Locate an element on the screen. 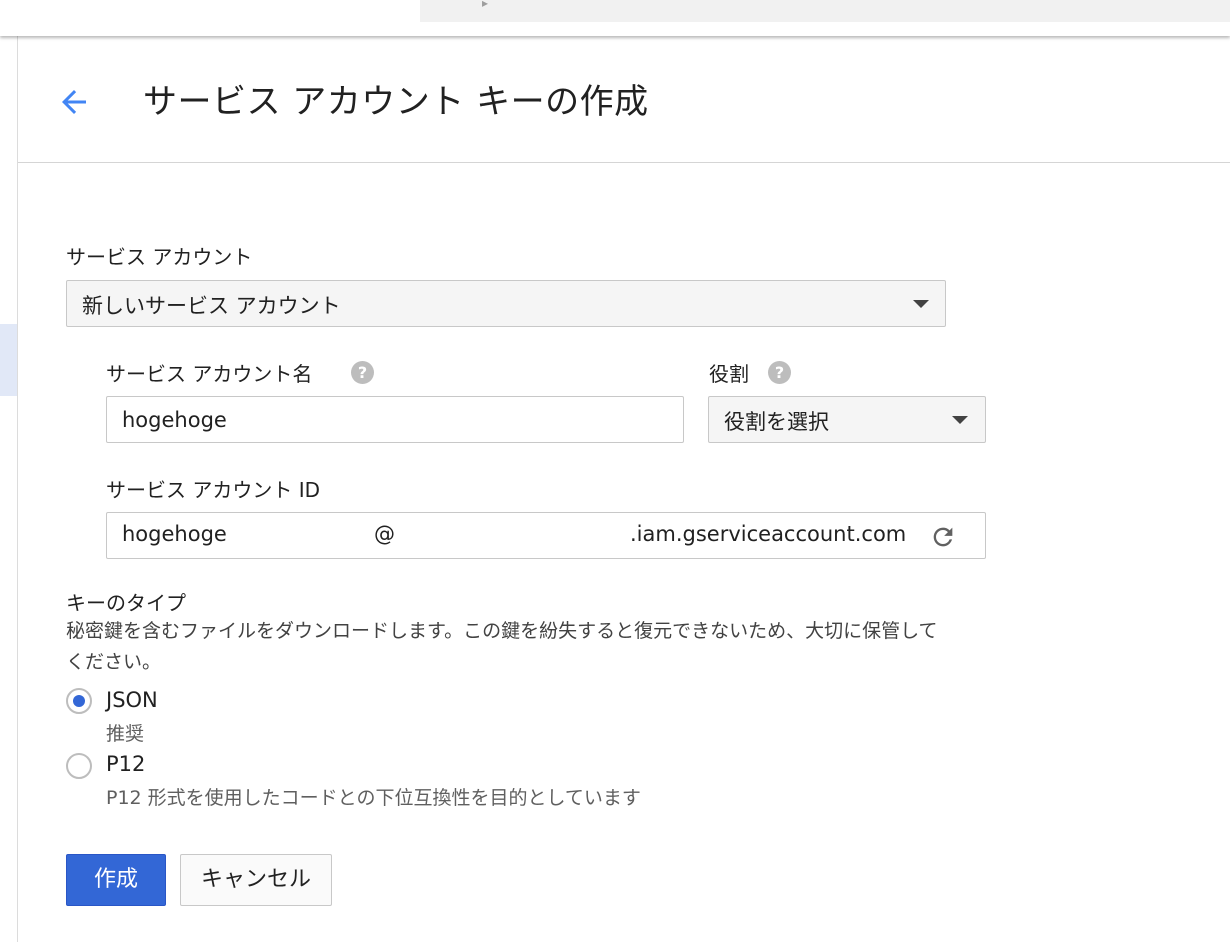 This screenshot has width=1230, height=942. account-name-input is located at coordinates (395, 419).